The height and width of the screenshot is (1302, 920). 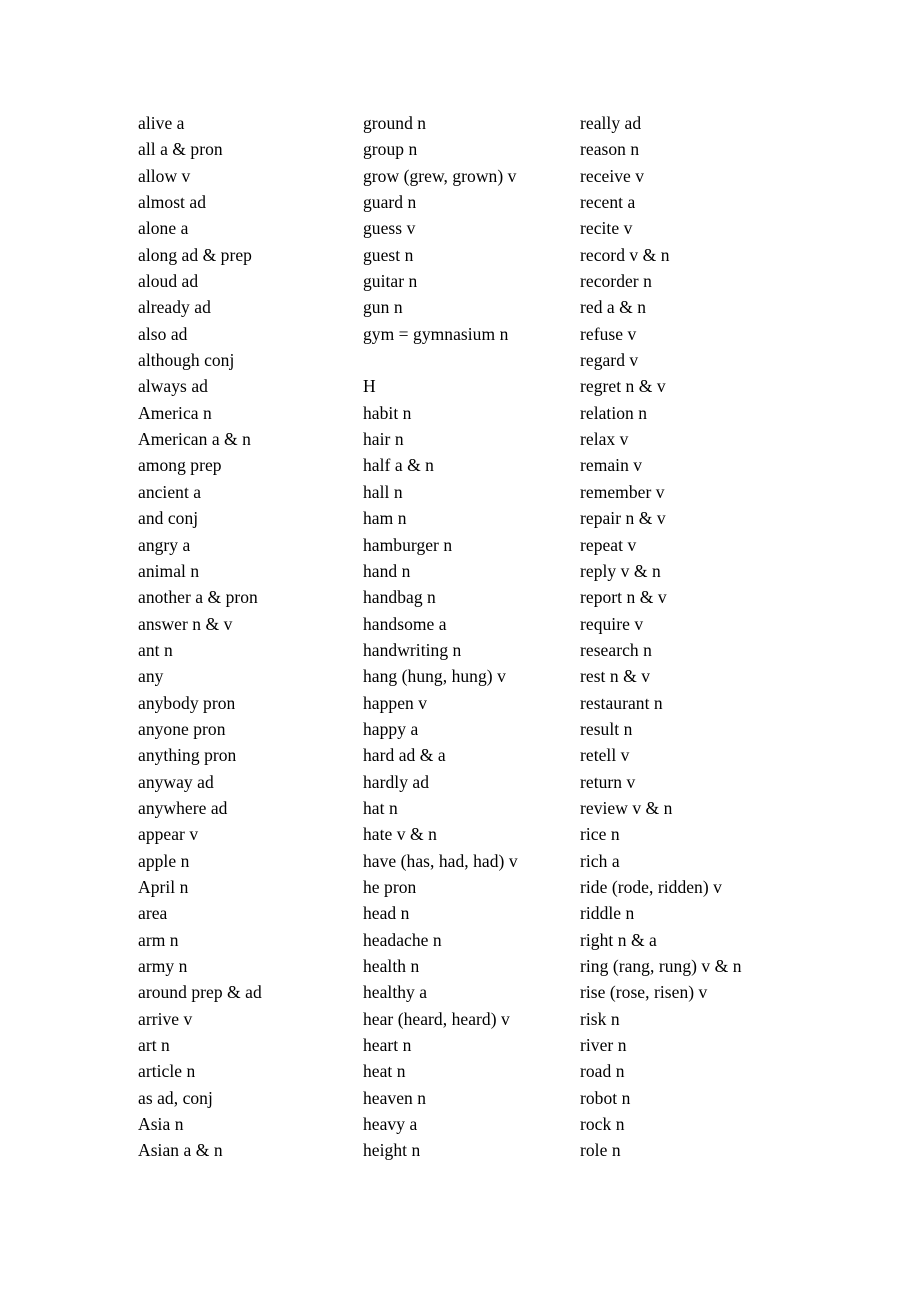 What do you see at coordinates (182, 728) in the screenshot?
I see `word-entry: anyone pron` at bounding box center [182, 728].